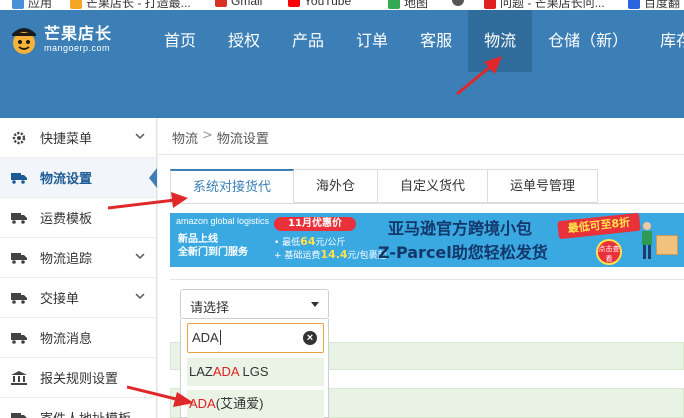 The width and height of the screenshot is (684, 418). I want to click on gear-icon, so click(19, 138).